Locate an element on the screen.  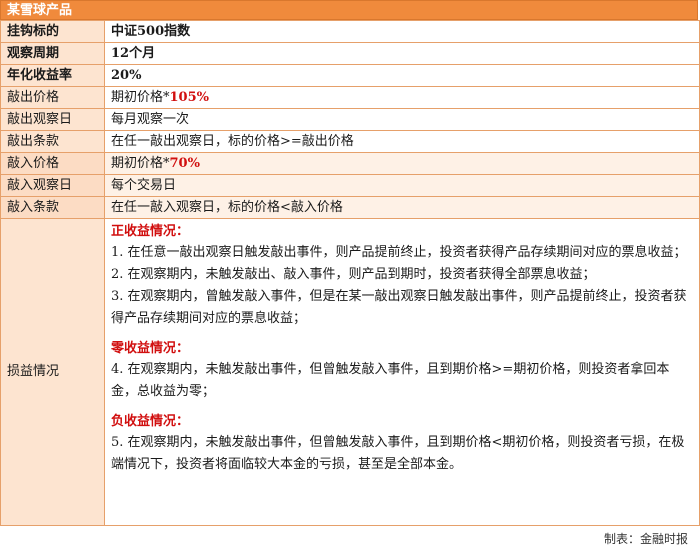
table-row: 敲入观察日 每个交易日 is located at coordinates (350, 185).